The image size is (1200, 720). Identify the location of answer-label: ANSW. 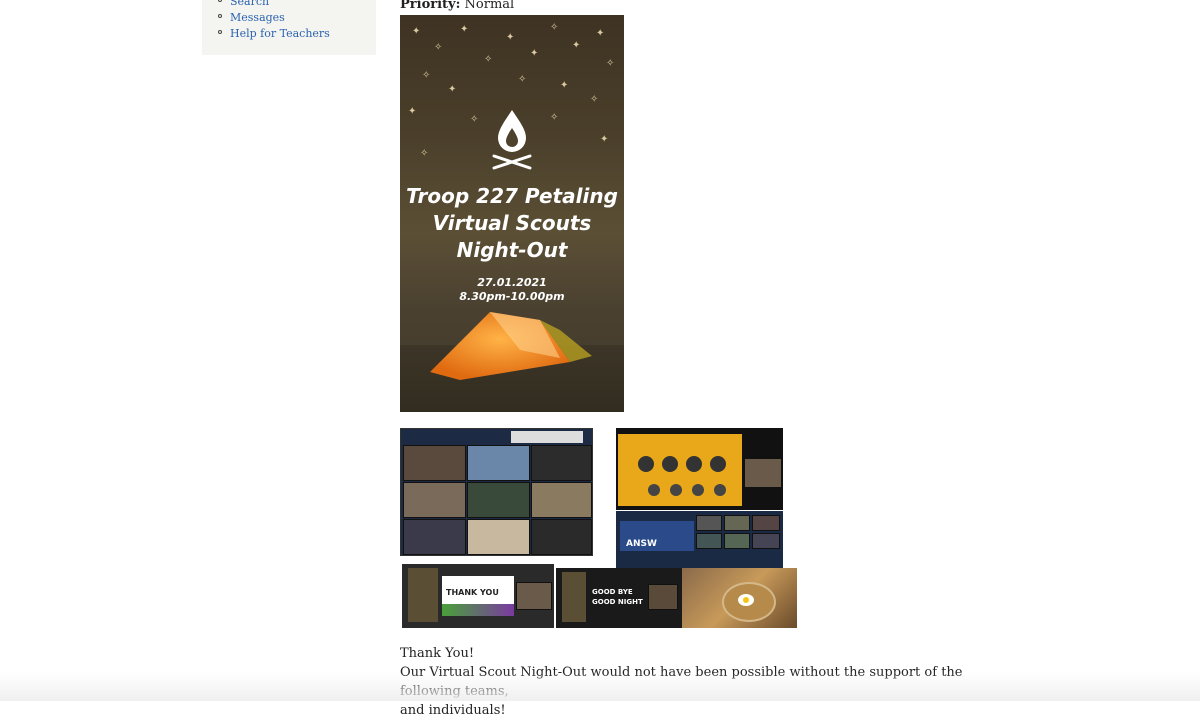
(641, 544).